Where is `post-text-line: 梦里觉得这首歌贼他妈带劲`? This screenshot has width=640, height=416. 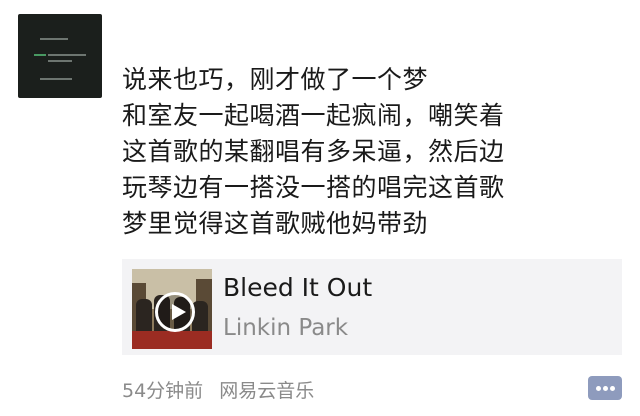
post-text-line: 梦里觉得这首歌贼他妈带劲 is located at coordinates (275, 223).